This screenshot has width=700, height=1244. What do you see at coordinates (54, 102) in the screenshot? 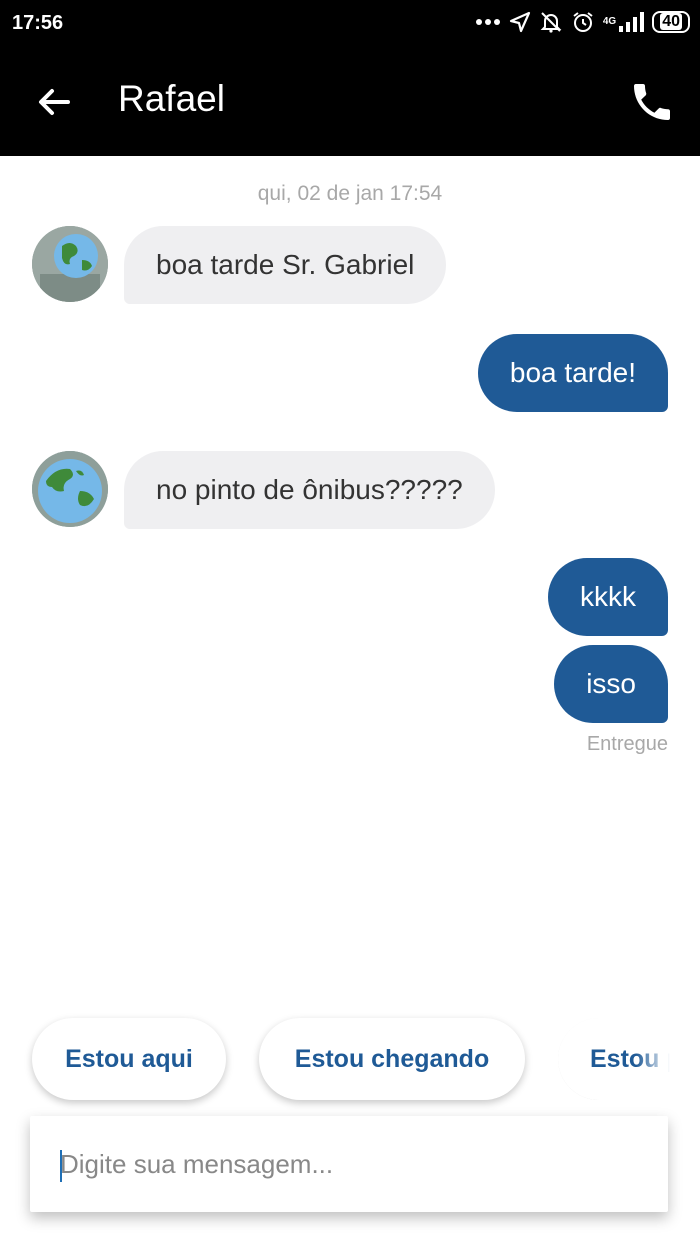
I see `back-arrow-icon` at bounding box center [54, 102].